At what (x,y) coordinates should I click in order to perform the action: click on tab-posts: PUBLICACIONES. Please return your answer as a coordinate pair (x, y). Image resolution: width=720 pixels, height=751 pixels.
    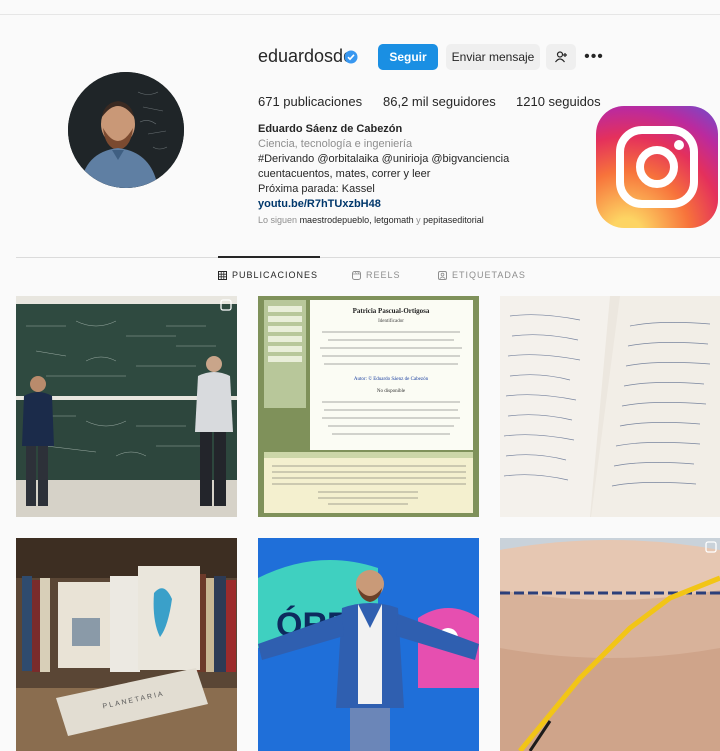
    Looking at the image, I should click on (268, 275).